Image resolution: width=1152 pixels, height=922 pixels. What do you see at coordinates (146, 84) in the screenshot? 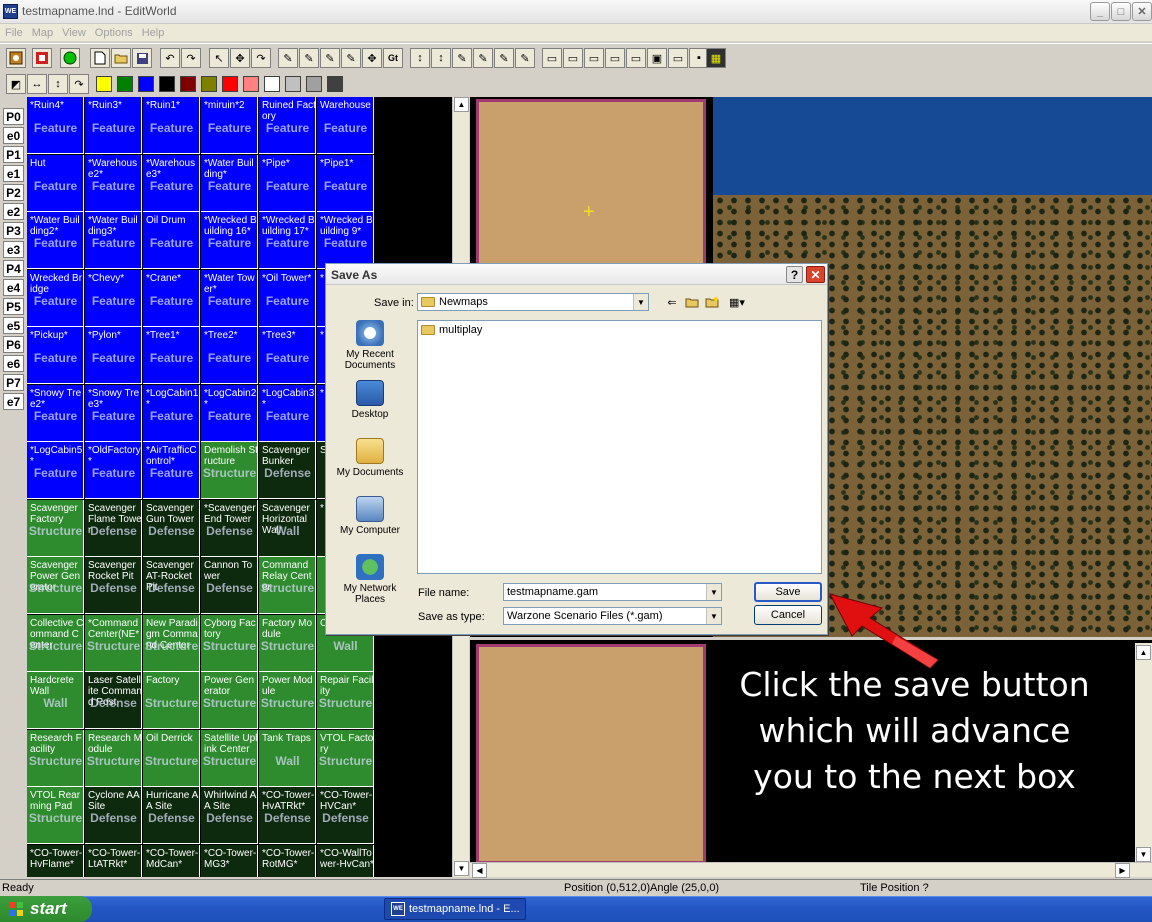
I see `swatch-blue` at bounding box center [146, 84].